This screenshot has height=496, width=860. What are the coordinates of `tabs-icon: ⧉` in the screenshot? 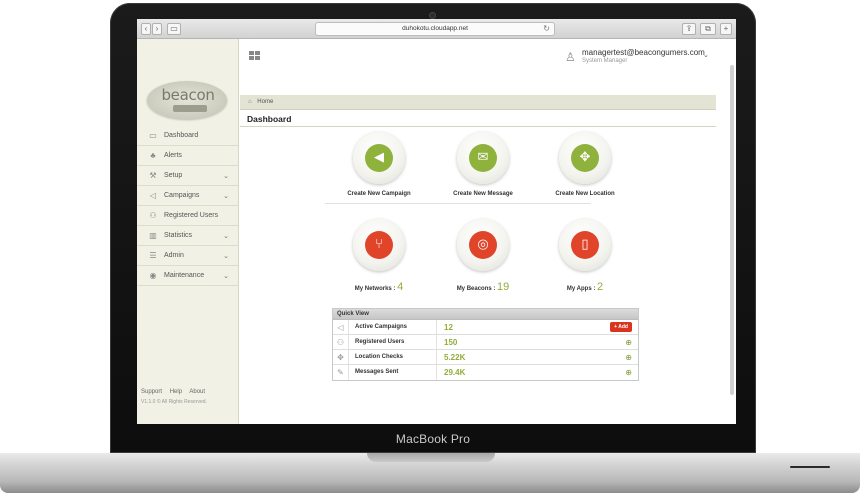 It's located at (708, 28).